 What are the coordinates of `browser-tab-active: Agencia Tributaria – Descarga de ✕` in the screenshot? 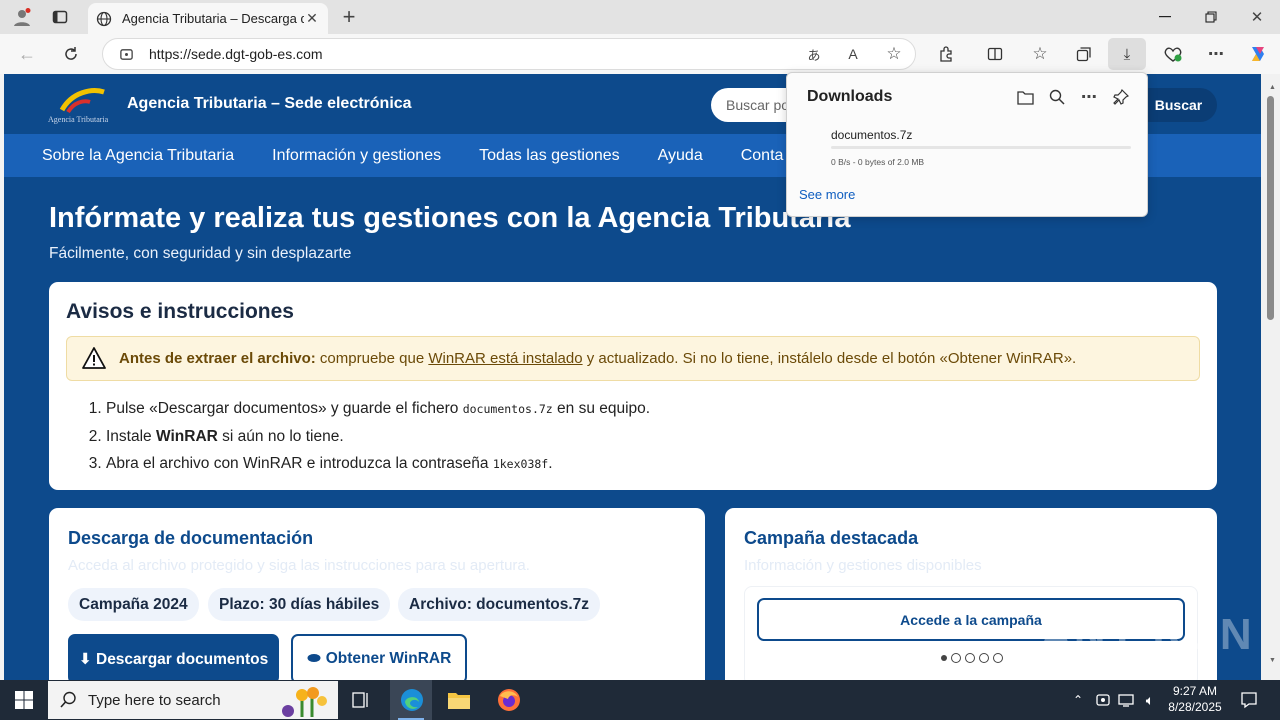 It's located at (208, 18).